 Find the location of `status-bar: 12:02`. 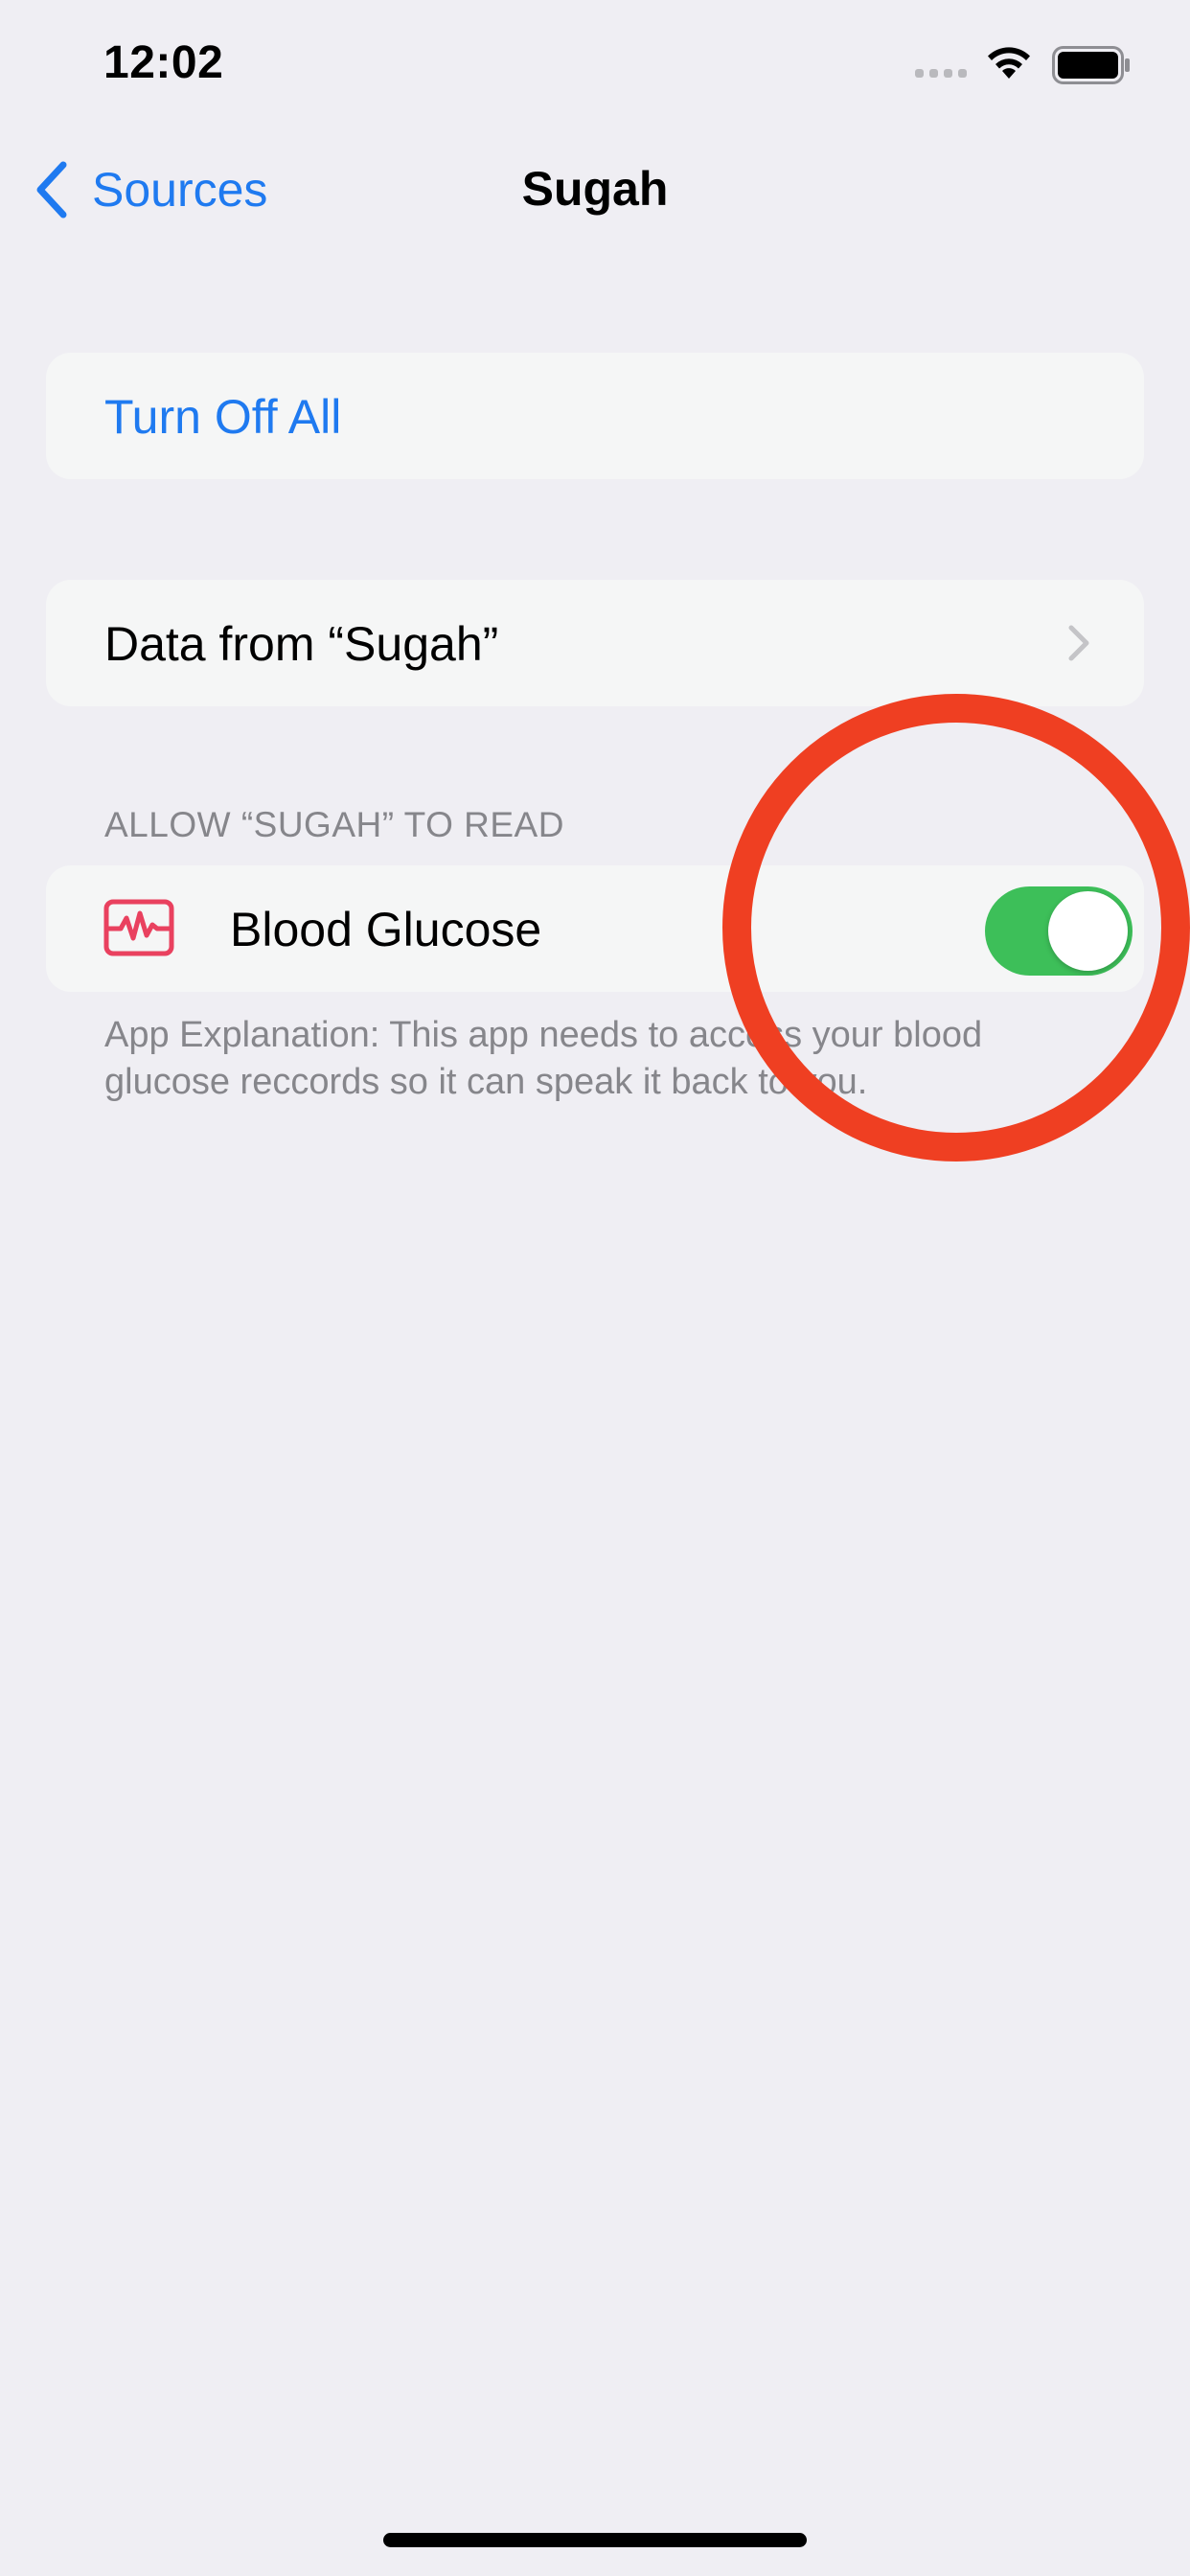

status-bar: 12:02 is located at coordinates (595, 67).